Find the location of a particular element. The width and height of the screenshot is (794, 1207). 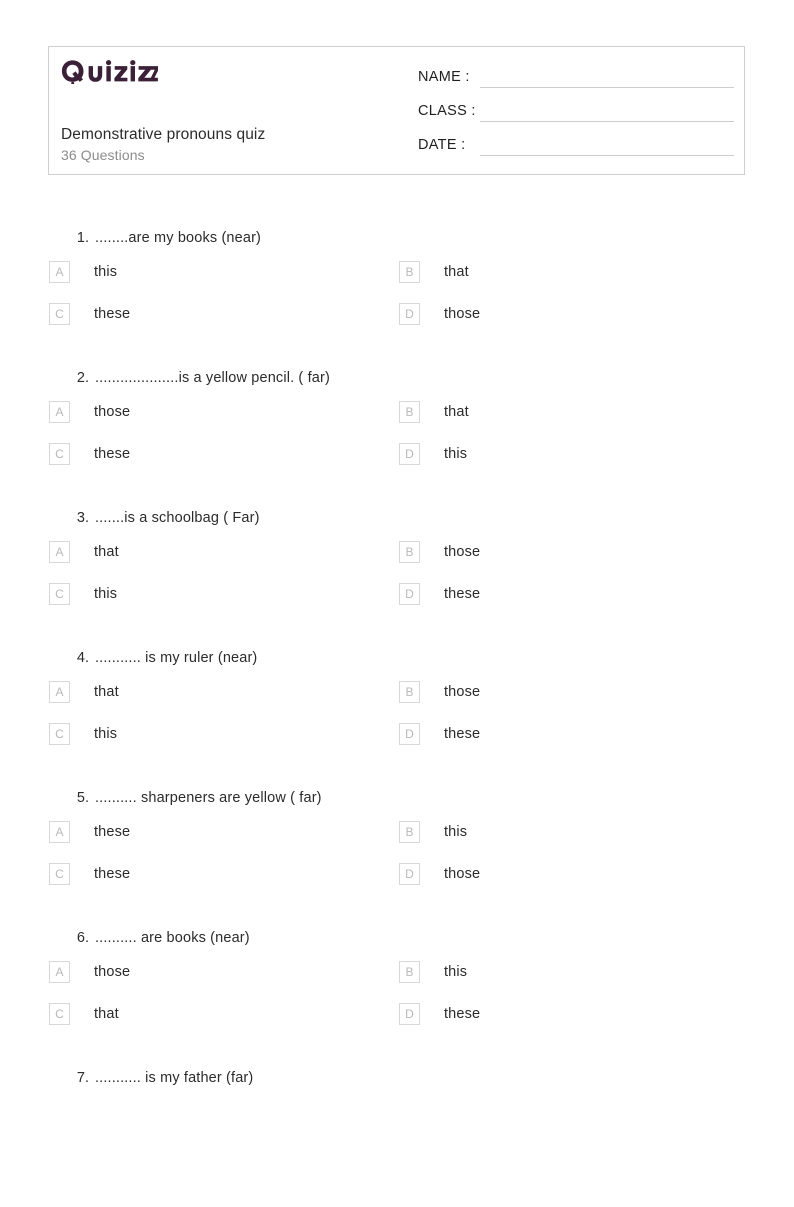

class-field-row: CLASS : is located at coordinates (576, 116).